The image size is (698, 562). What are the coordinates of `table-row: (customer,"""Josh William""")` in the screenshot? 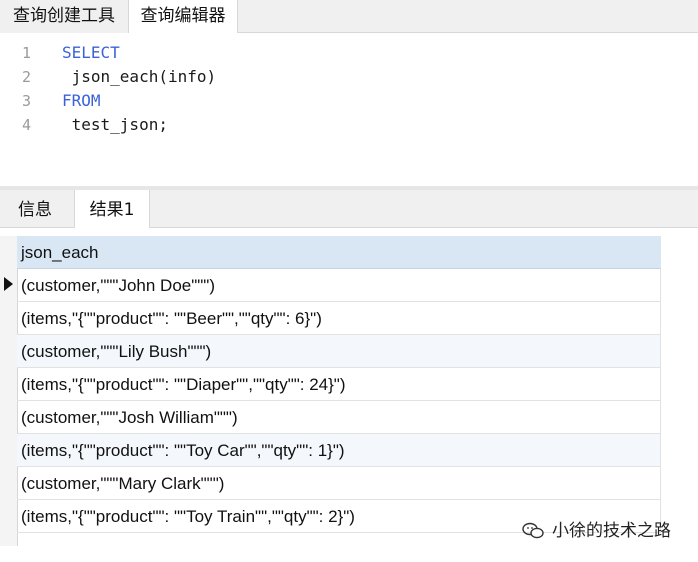 It's located at (339, 417).